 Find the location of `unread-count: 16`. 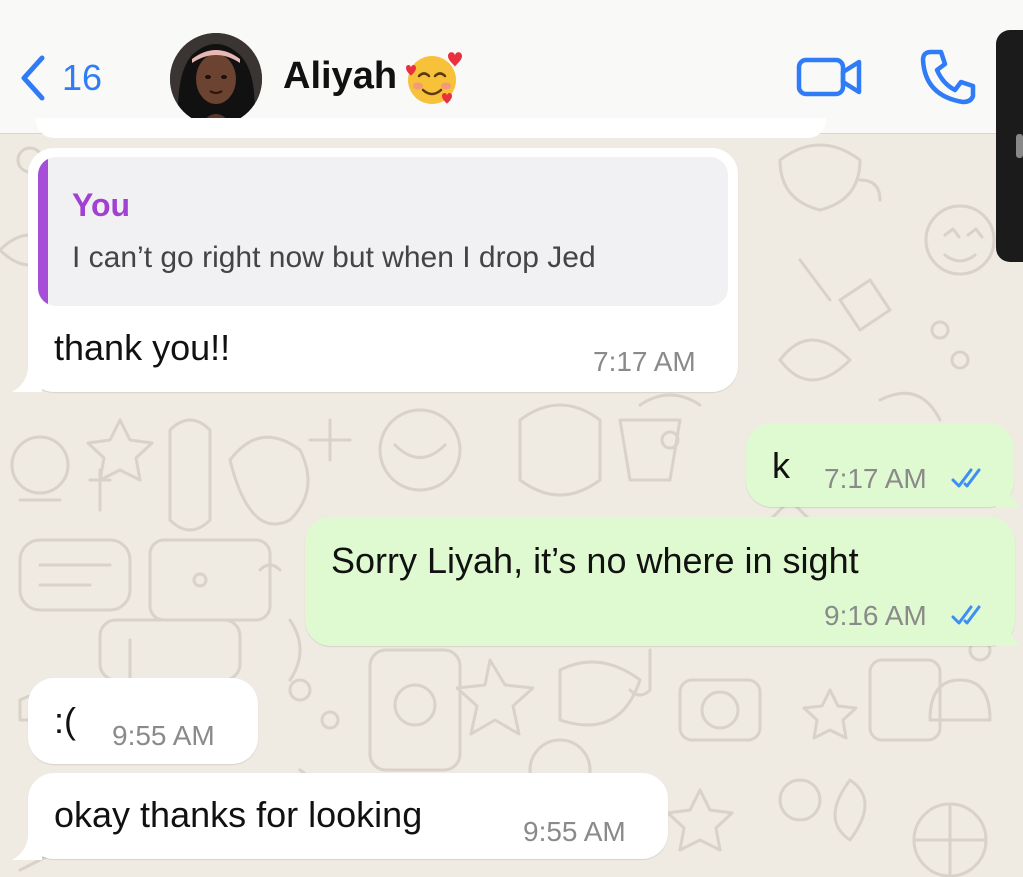

unread-count: 16 is located at coordinates (82, 77).